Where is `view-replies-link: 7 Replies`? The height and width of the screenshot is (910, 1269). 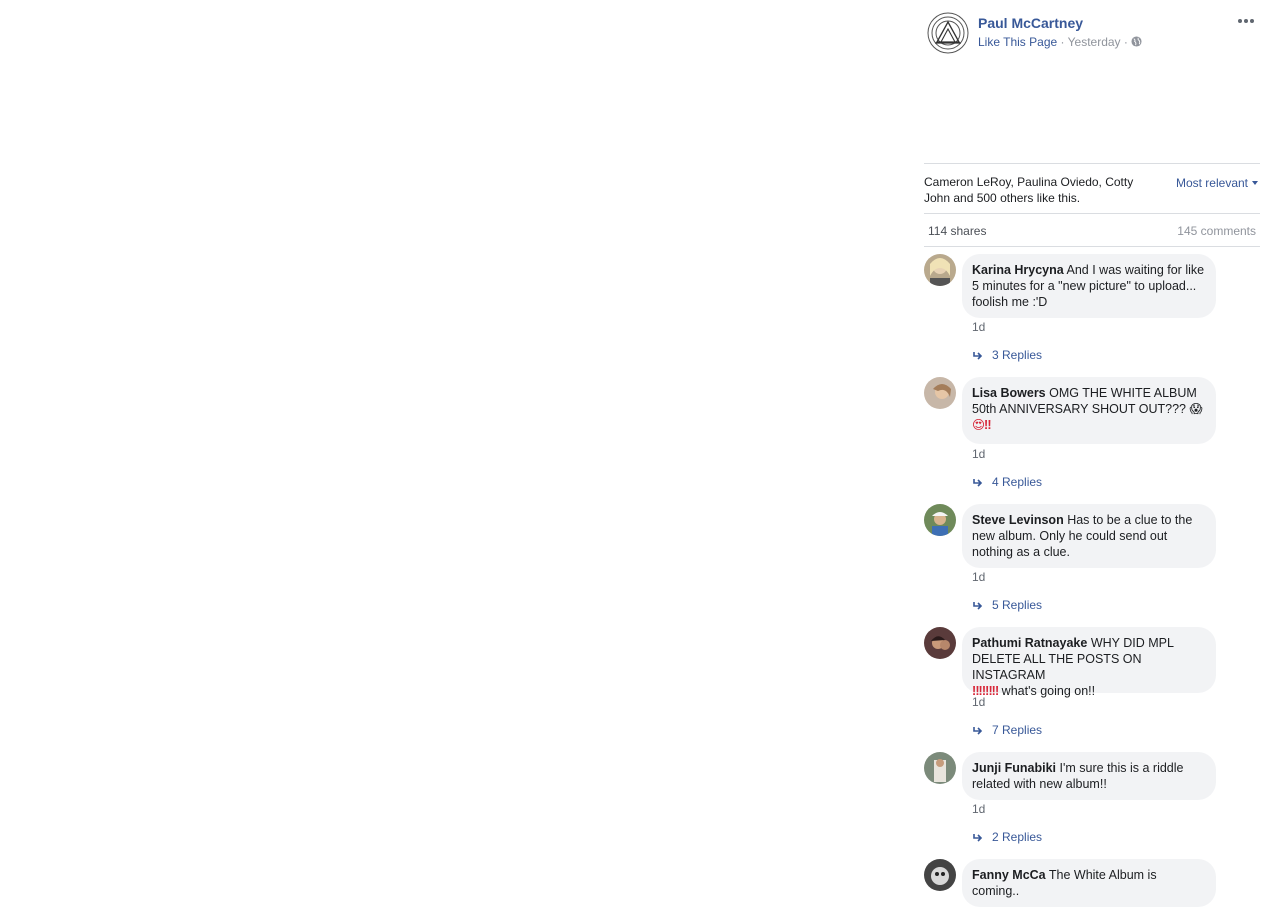
view-replies-link: 7 Replies is located at coordinates (1007, 730).